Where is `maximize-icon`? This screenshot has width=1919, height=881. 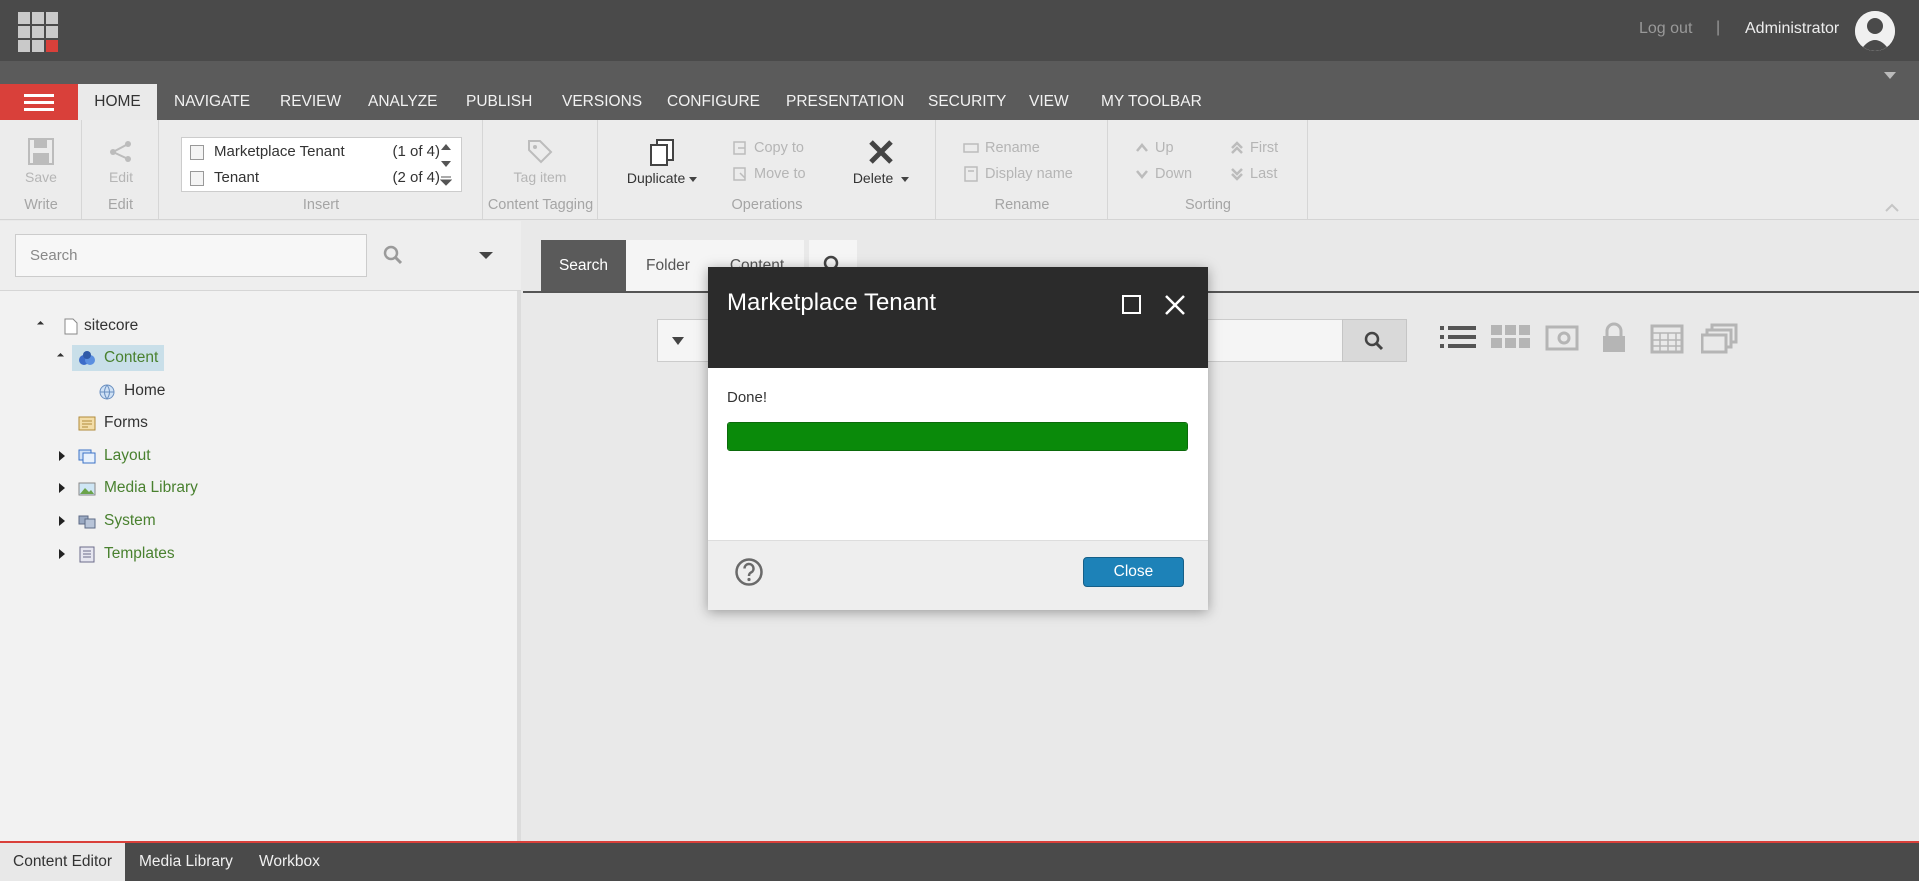
maximize-icon is located at coordinates (1131, 304).